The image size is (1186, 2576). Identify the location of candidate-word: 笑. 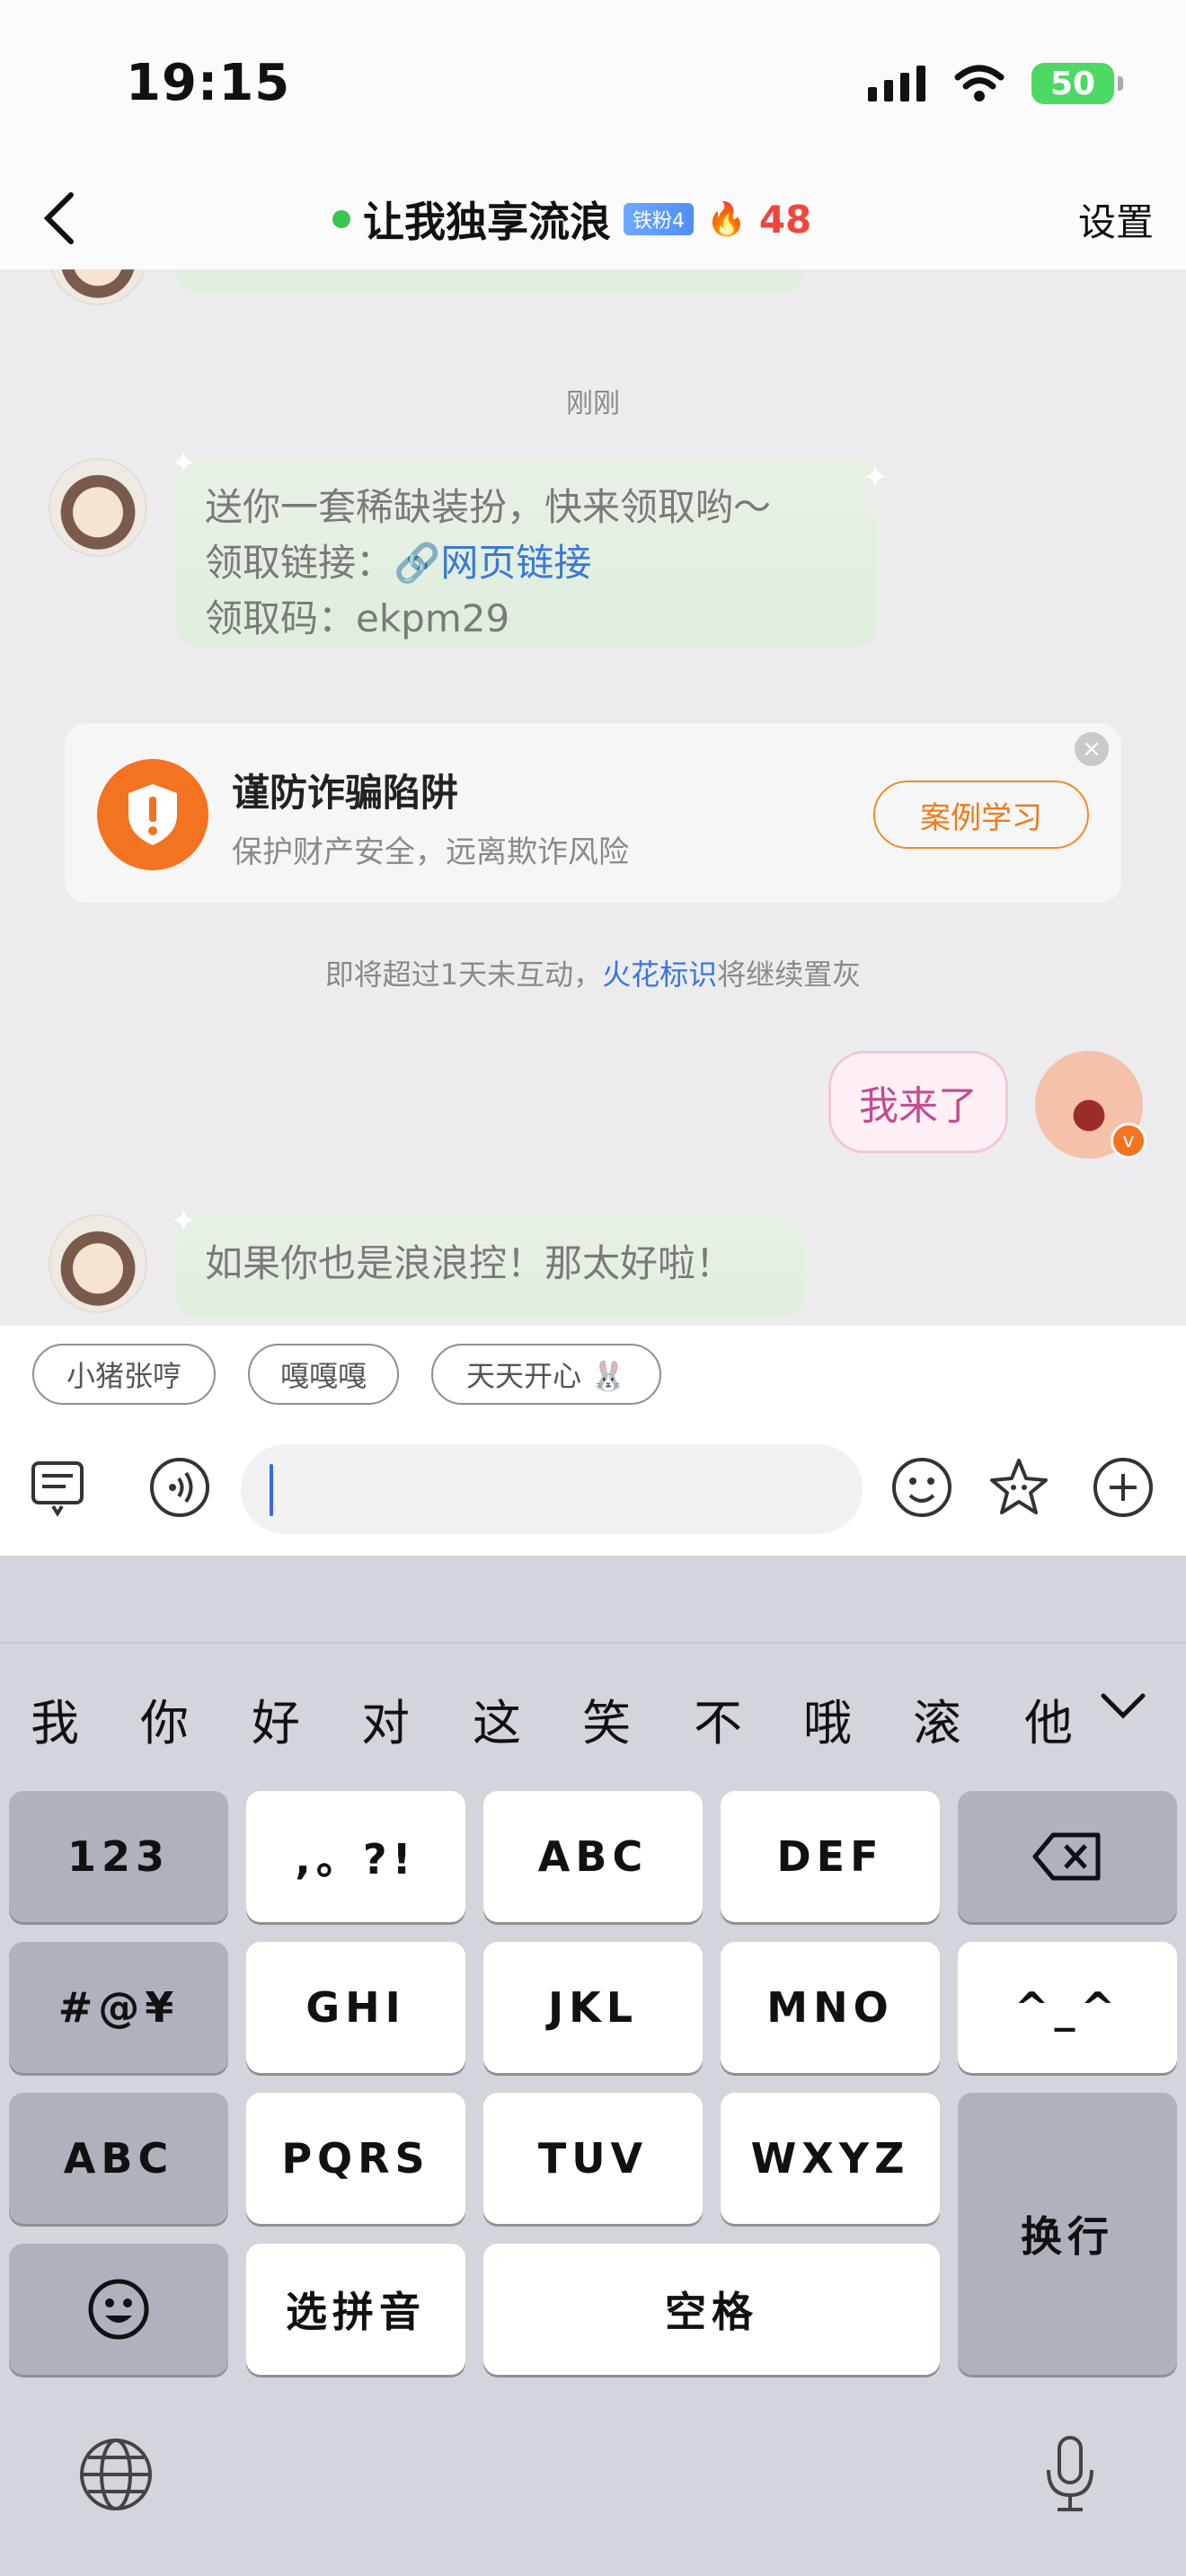
(606, 1718).